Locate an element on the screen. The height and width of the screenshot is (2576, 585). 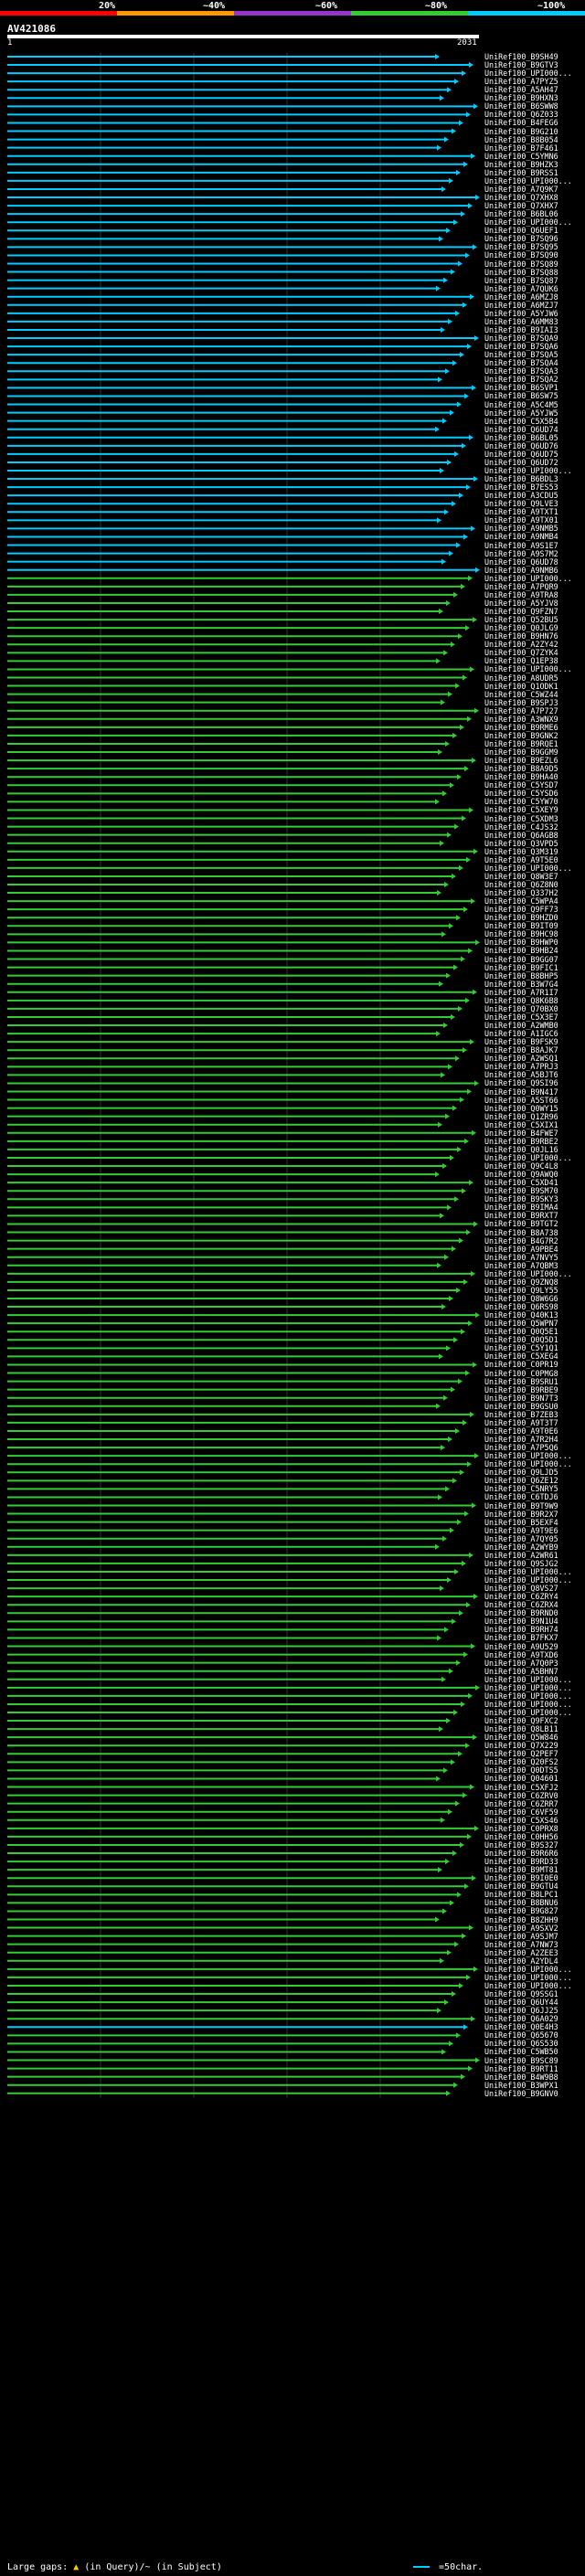
large-gaps-label: Large gaps: is located at coordinates (38, 2567).